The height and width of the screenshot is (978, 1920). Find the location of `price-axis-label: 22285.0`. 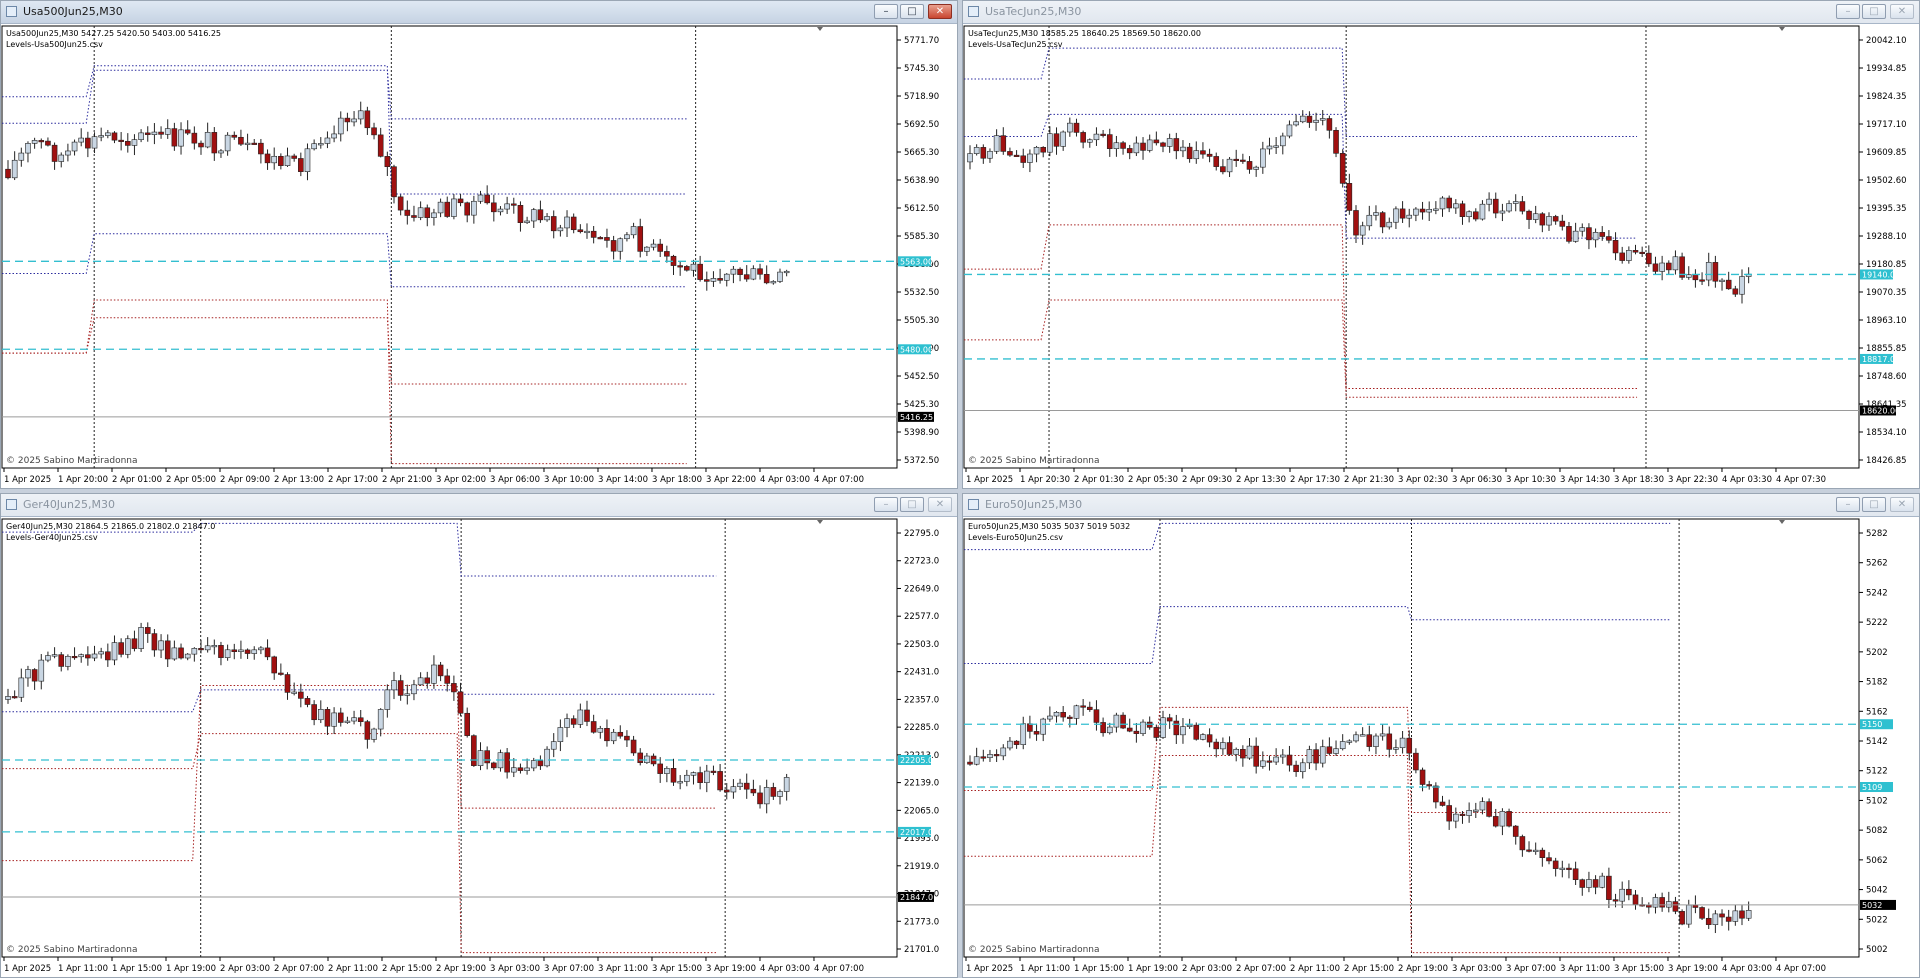

price-axis-label: 22285.0 is located at coordinates (921, 728).